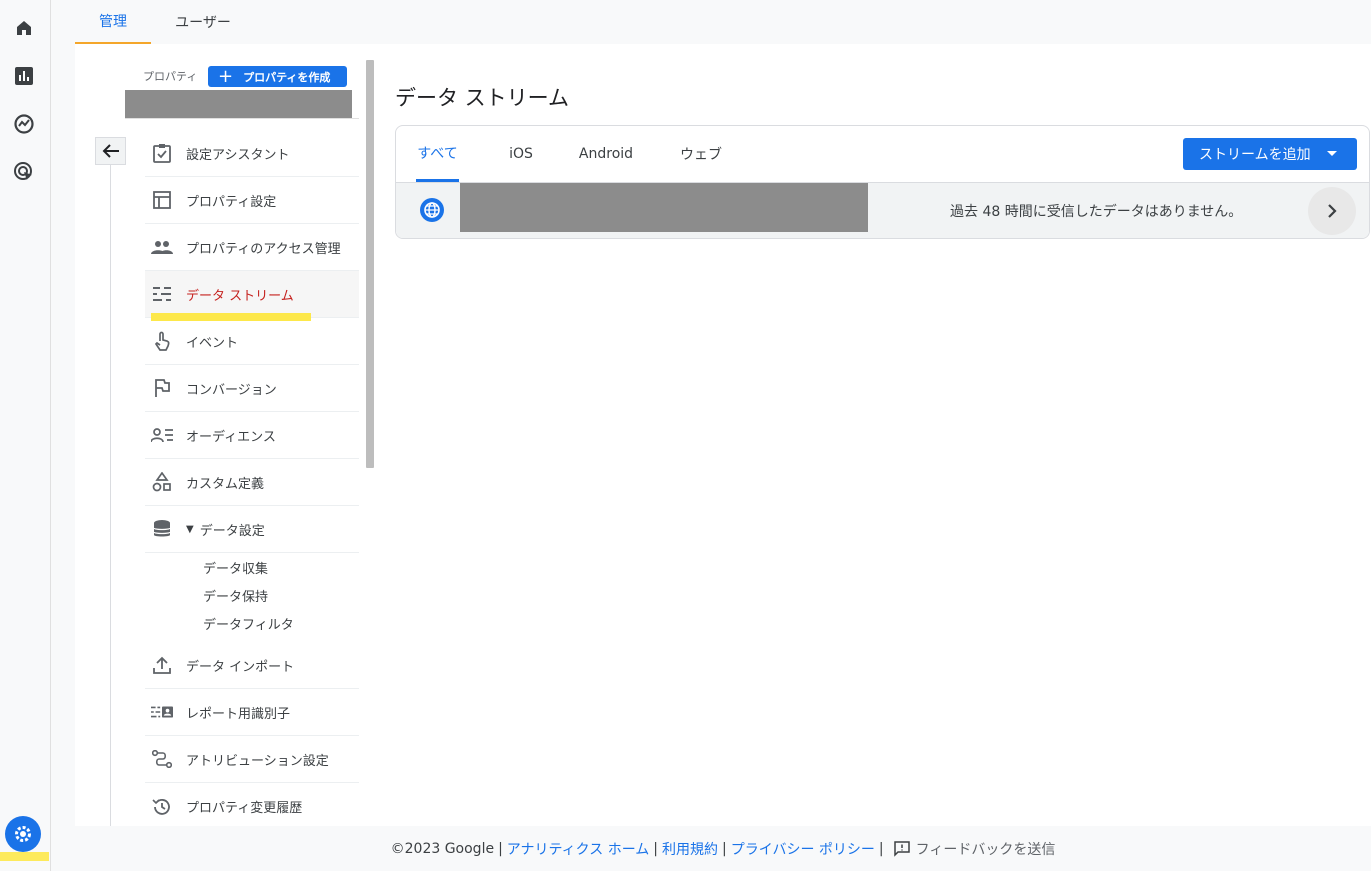 This screenshot has width=1371, height=871. What do you see at coordinates (23, 834) in the screenshot?
I see `settings-icon` at bounding box center [23, 834].